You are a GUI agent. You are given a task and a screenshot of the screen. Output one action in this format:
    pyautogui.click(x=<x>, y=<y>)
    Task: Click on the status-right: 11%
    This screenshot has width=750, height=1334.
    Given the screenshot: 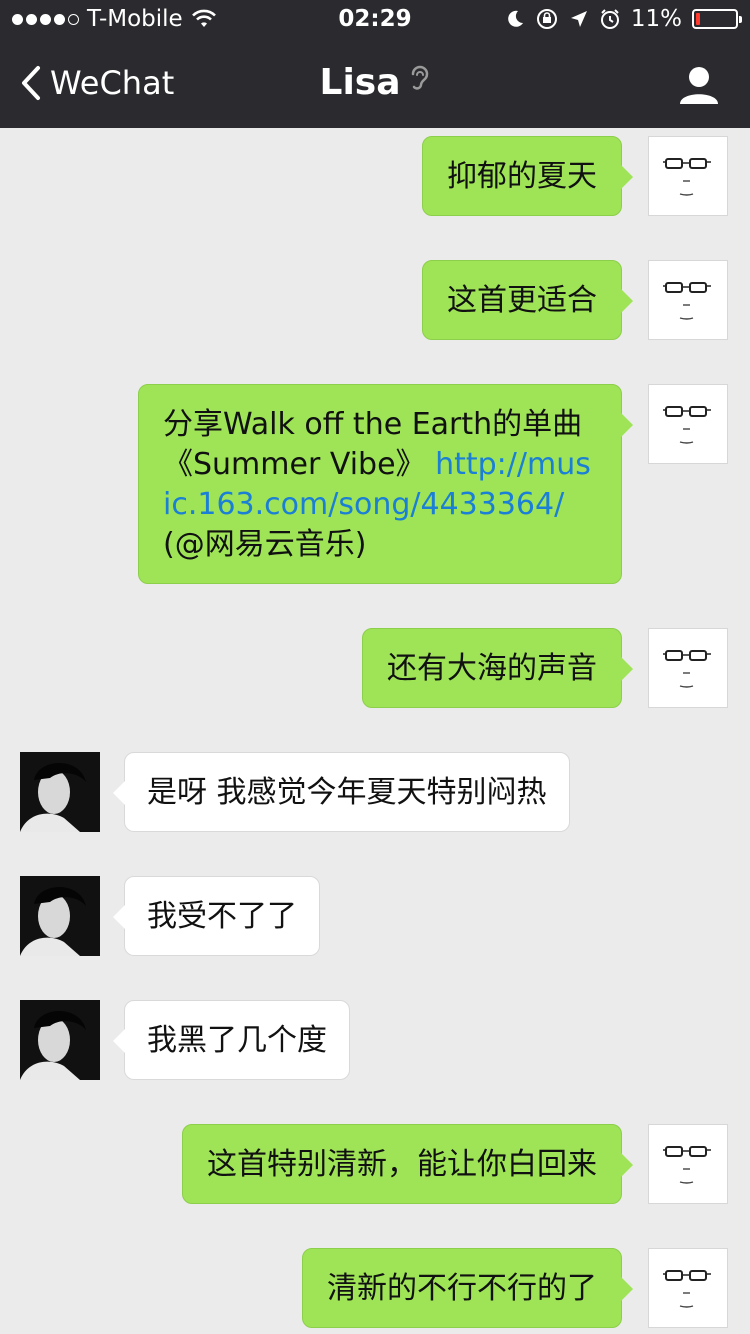 What is the action you would take?
    pyautogui.click(x=623, y=19)
    